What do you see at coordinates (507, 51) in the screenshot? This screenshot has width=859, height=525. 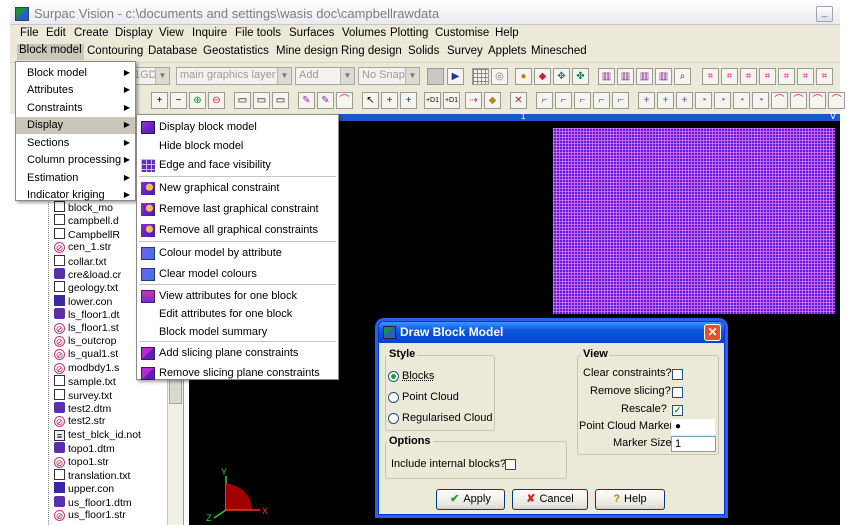 I see `menu-applets: Applets` at bounding box center [507, 51].